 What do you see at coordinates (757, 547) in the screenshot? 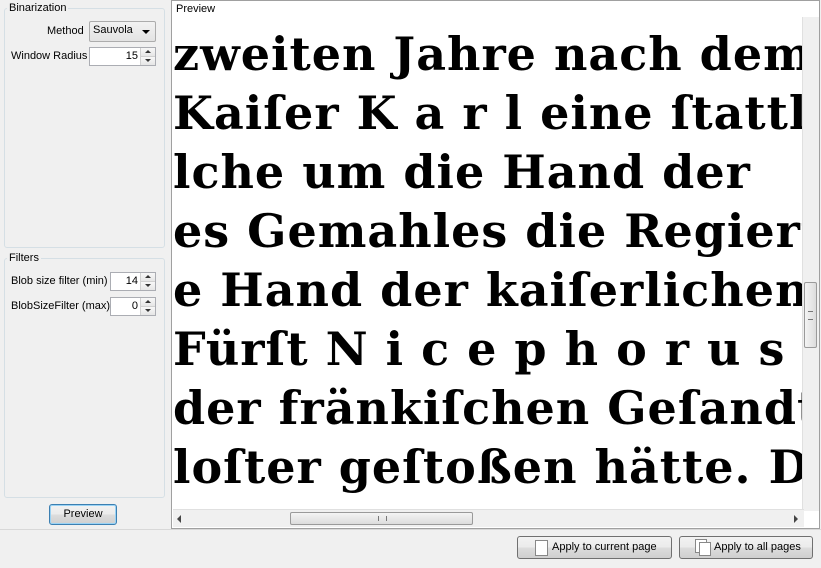
I see `apply-all-pages-label: Apply to all pages` at bounding box center [757, 547].